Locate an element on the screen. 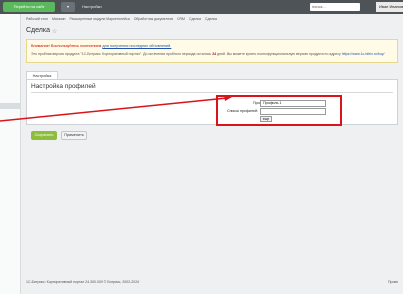 This screenshot has height=294, width=403. footer-right-text: Прове is located at coordinates (393, 282).